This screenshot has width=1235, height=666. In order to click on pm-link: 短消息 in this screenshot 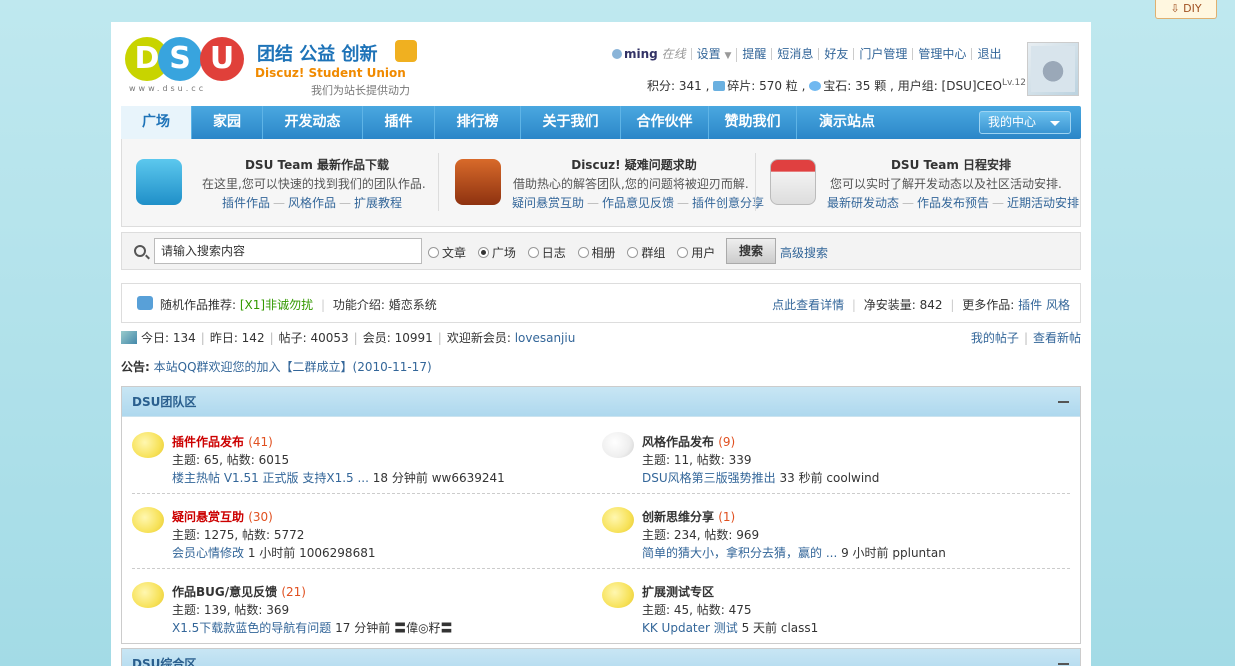, I will do `click(795, 54)`.